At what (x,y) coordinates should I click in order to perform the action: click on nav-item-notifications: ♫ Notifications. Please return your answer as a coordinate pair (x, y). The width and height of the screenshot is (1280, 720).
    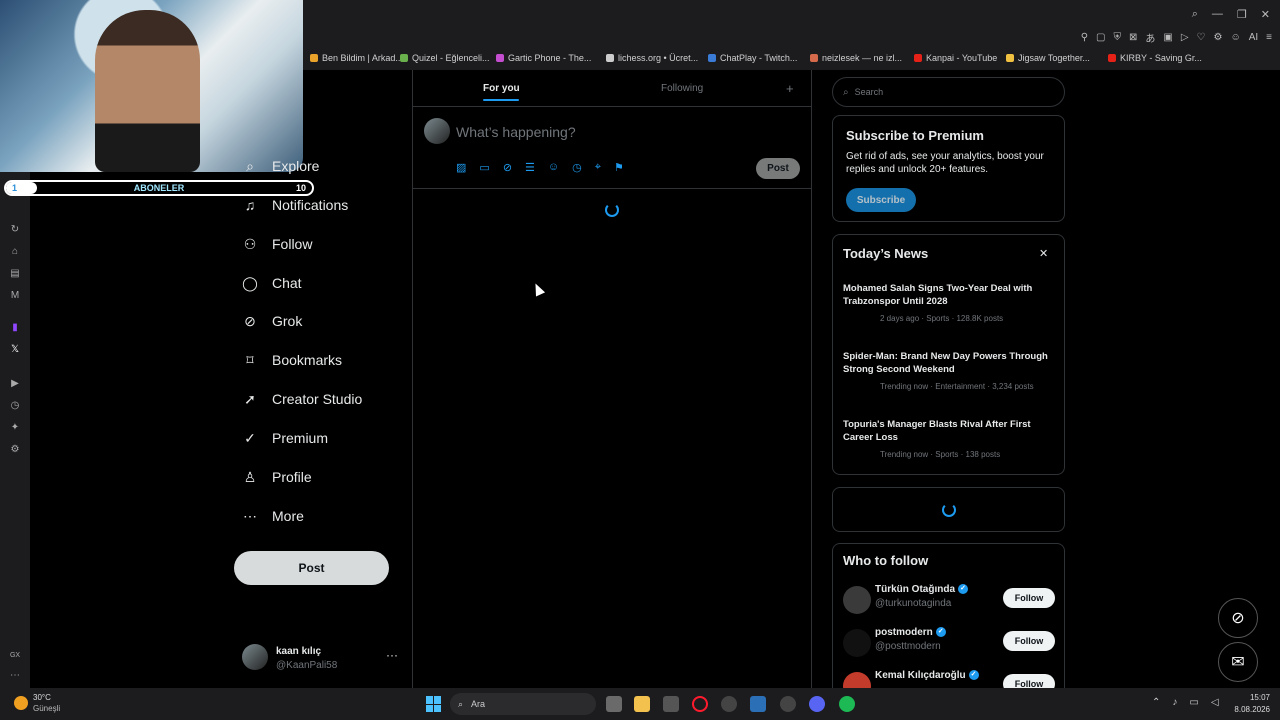
    Looking at the image, I should click on (295, 205).